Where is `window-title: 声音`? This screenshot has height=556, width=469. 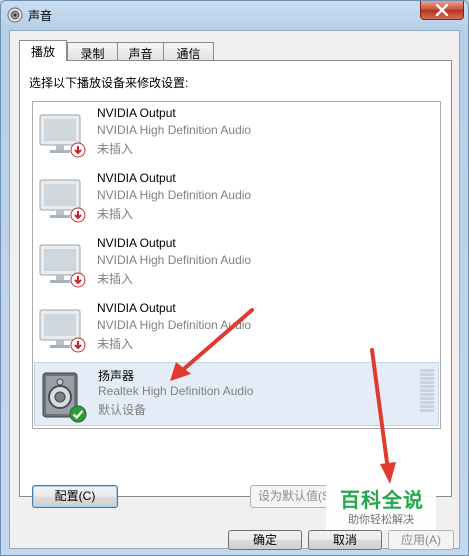
window-title: 声音 is located at coordinates (40, 16).